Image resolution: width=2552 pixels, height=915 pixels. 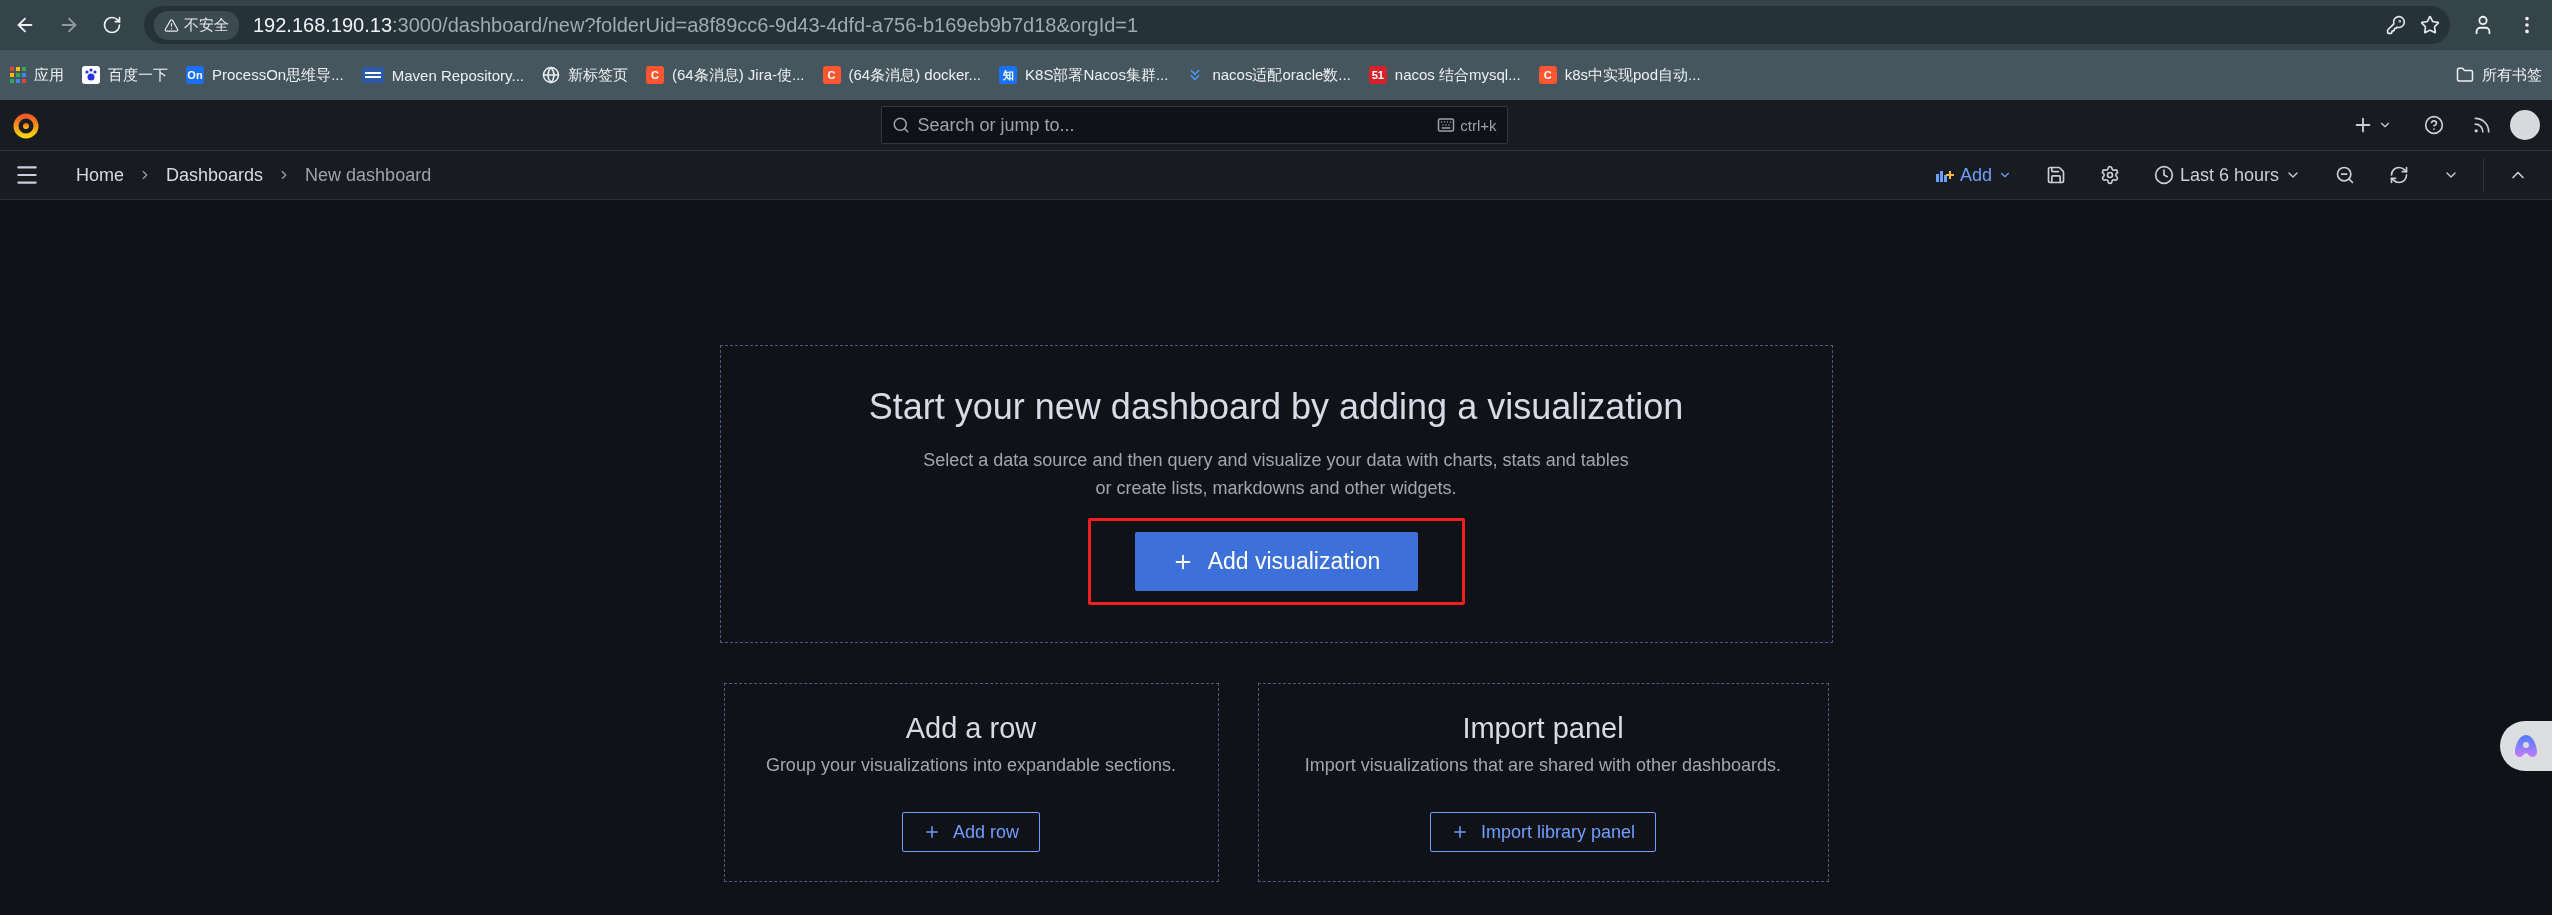 I want to click on add-button: Add, so click(x=1973, y=175).